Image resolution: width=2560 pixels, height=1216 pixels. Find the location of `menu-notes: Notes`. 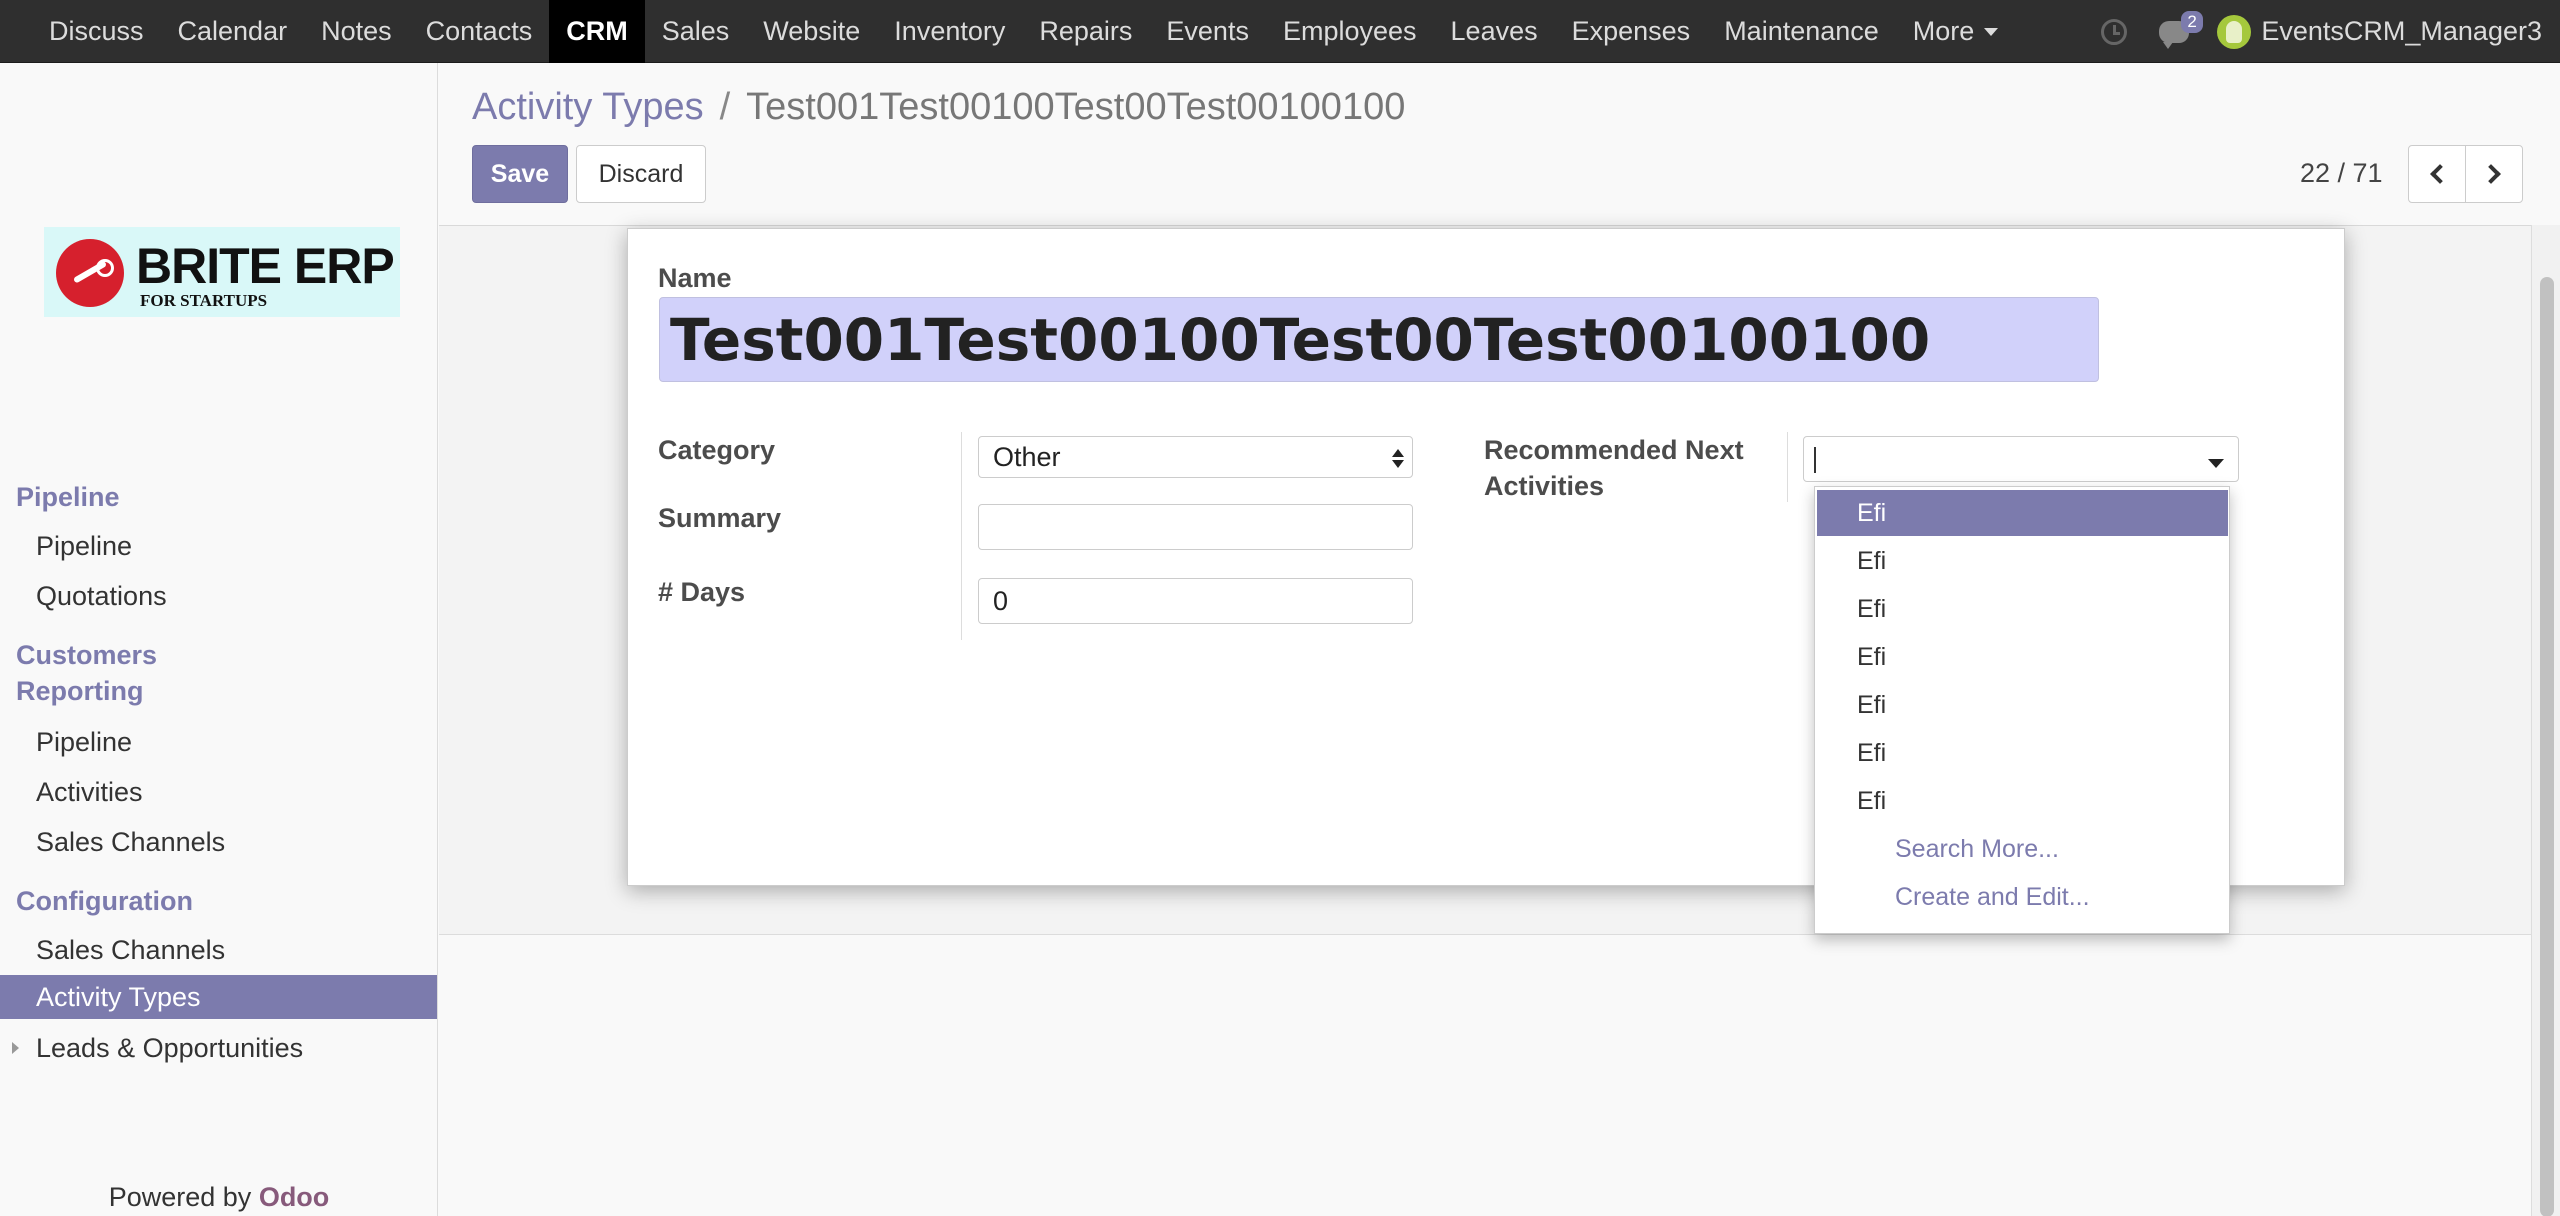

menu-notes: Notes is located at coordinates (356, 31).